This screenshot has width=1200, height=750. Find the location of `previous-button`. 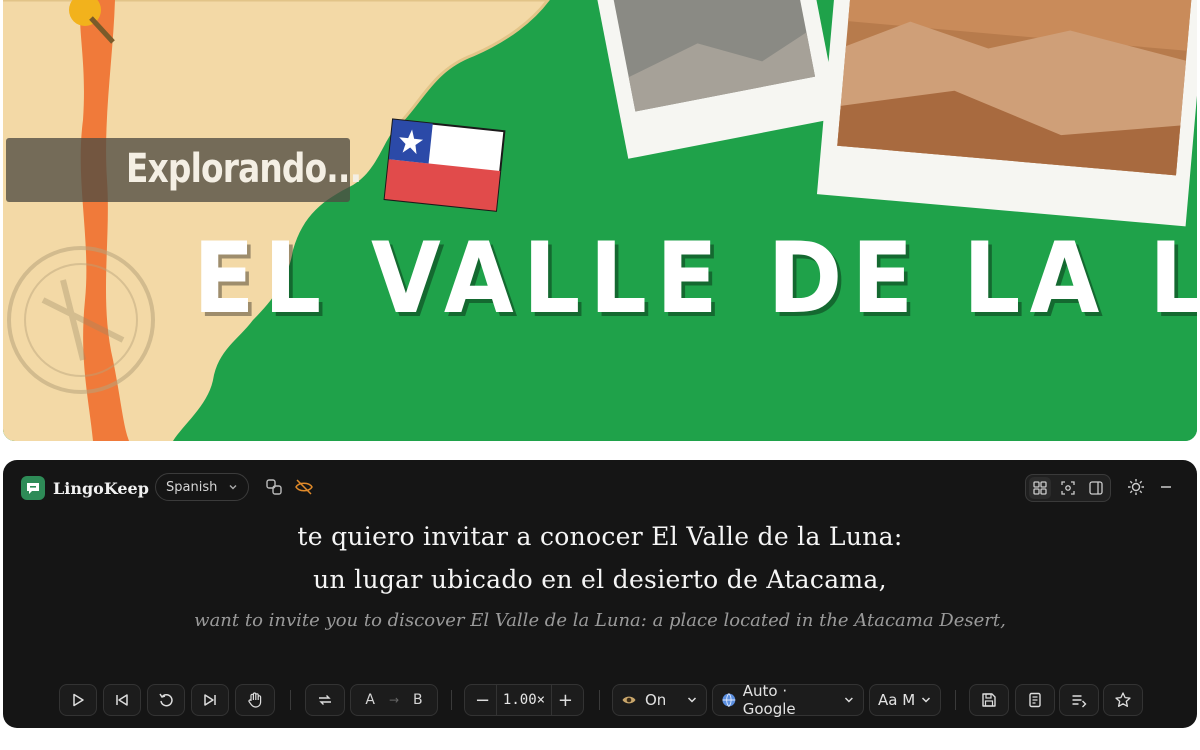

previous-button is located at coordinates (122, 700).